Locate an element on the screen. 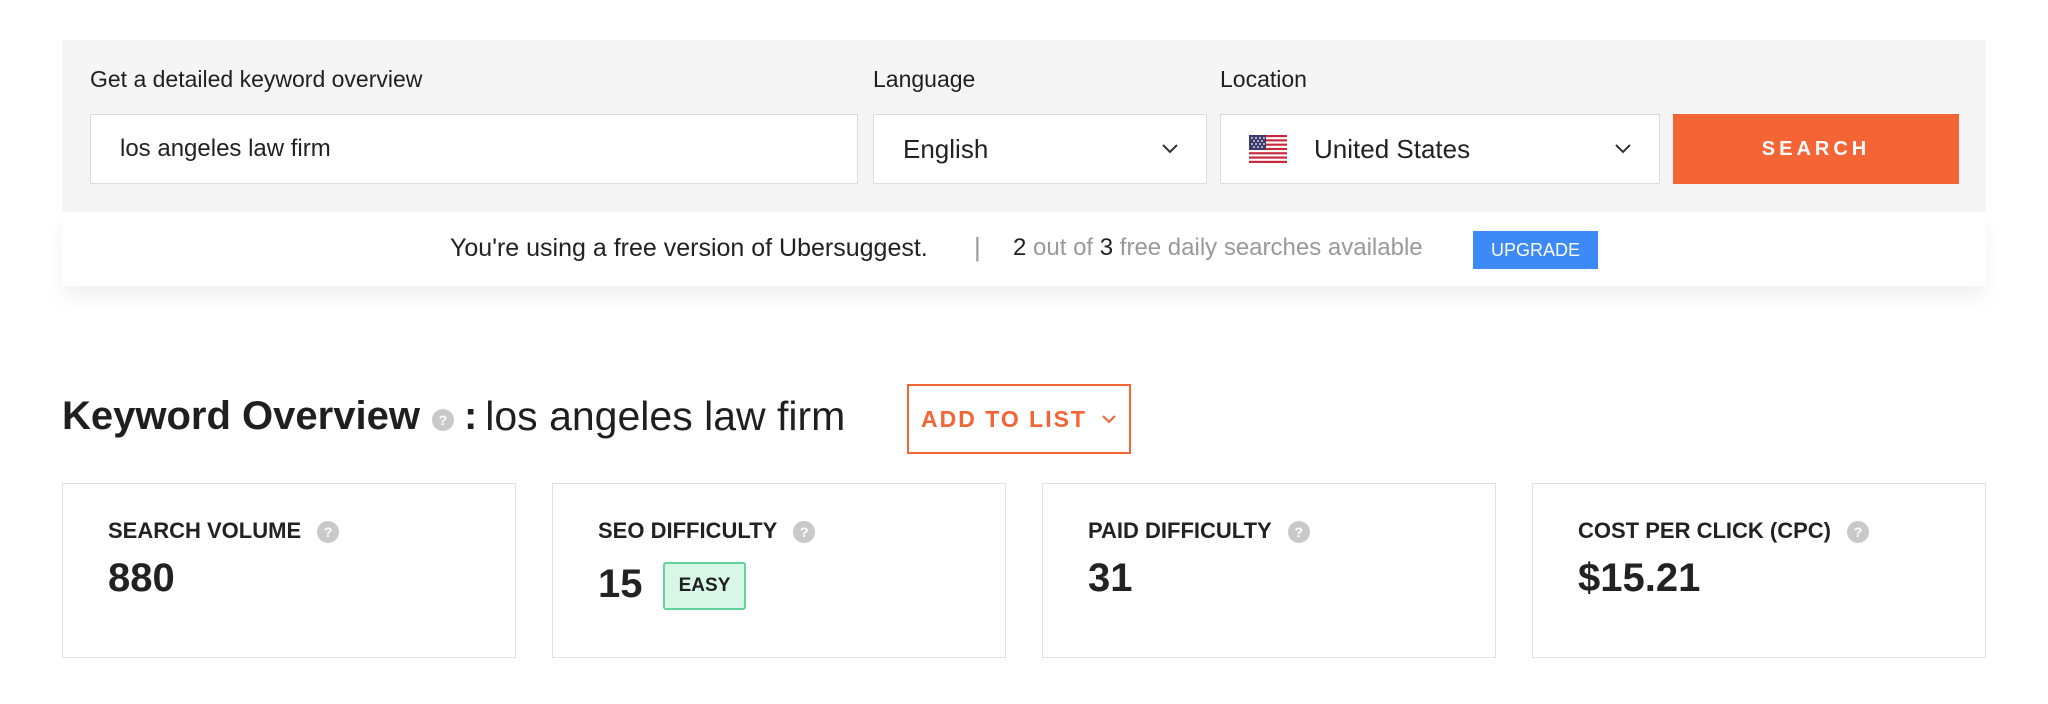 Image resolution: width=2048 pixels, height=704 pixels. card-title: SEARCH VOLUME ? is located at coordinates (224, 531).